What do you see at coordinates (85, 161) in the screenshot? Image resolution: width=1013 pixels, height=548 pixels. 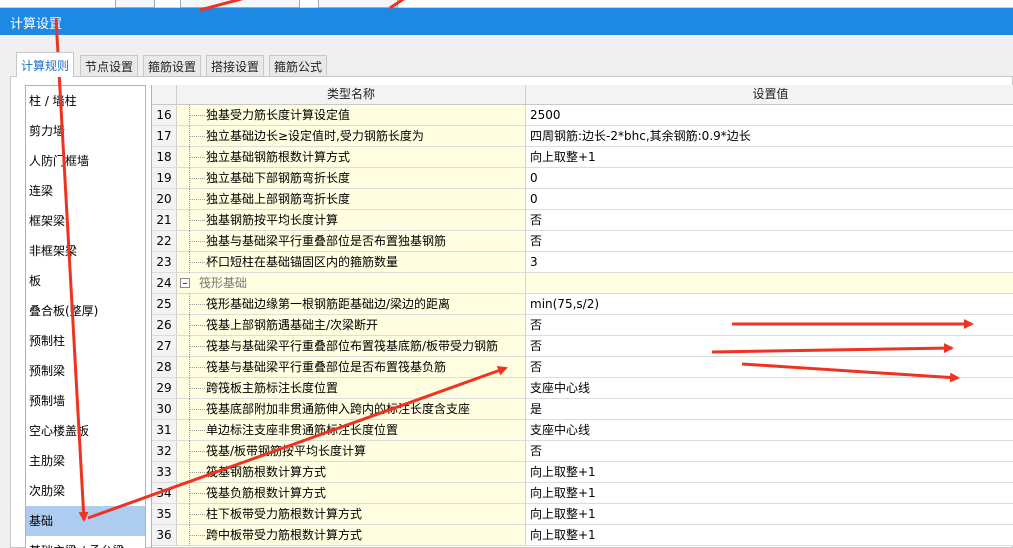 I see `sidebar-item-civil-defense-door-wall: 人防门框墙` at bounding box center [85, 161].